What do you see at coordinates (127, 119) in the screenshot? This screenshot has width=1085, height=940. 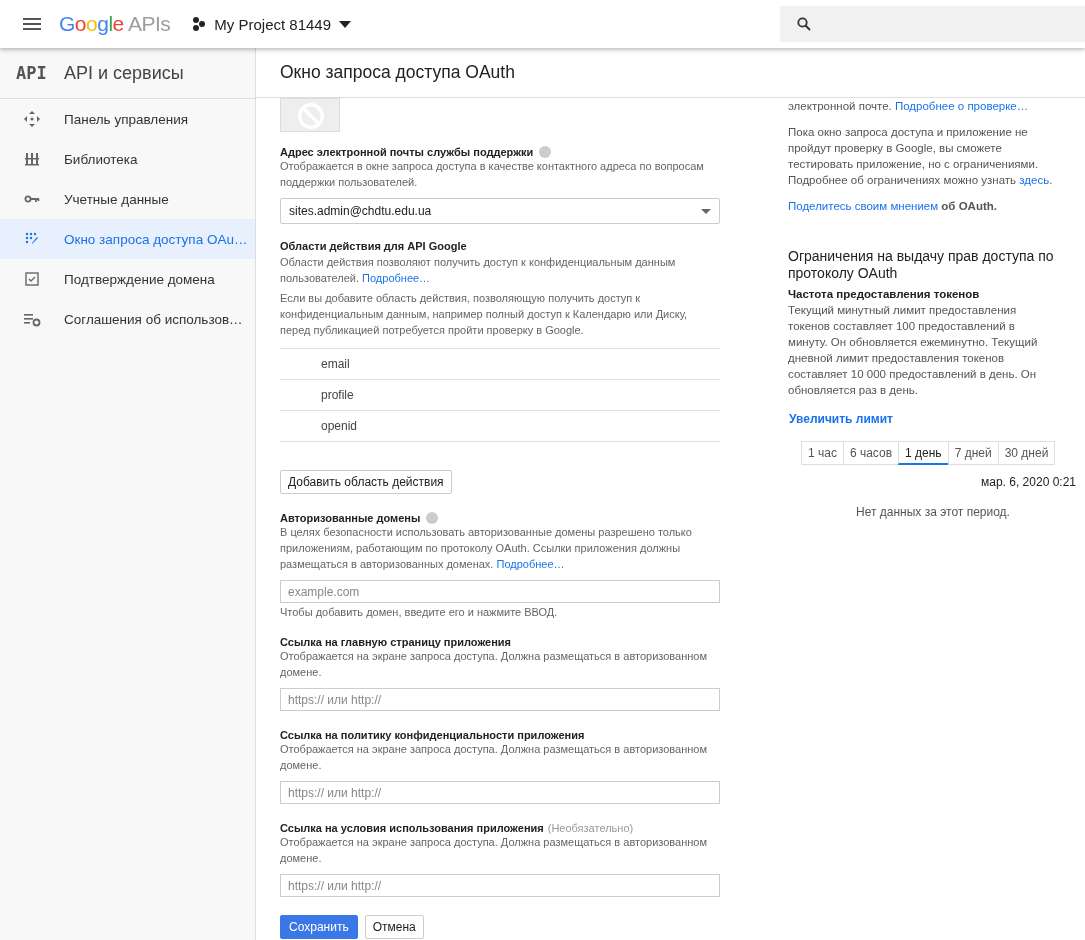 I see `sidebar-item: Панель управления` at bounding box center [127, 119].